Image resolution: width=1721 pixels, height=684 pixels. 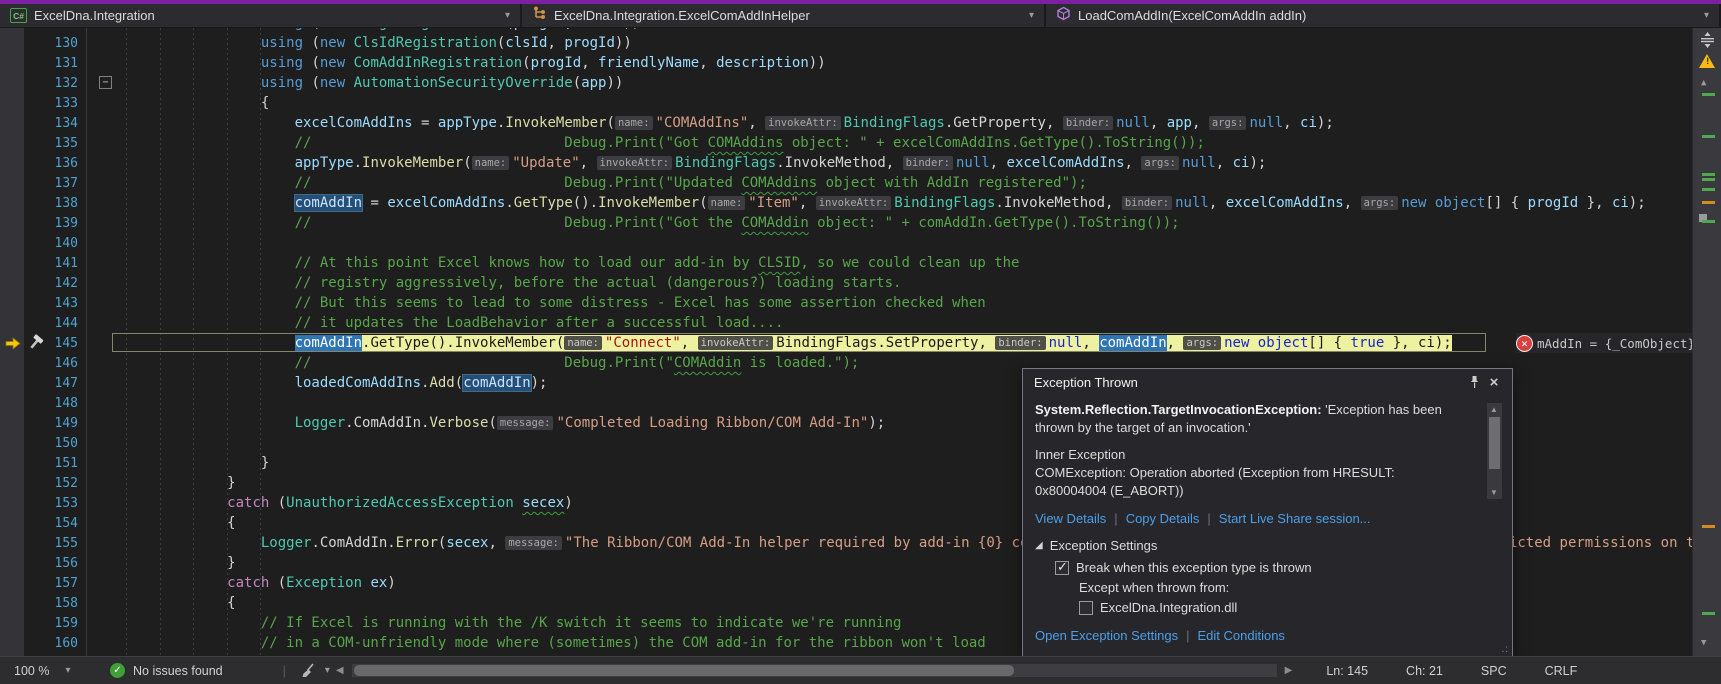 I want to click on code-line-152: 152 }, so click(x=118, y=483).